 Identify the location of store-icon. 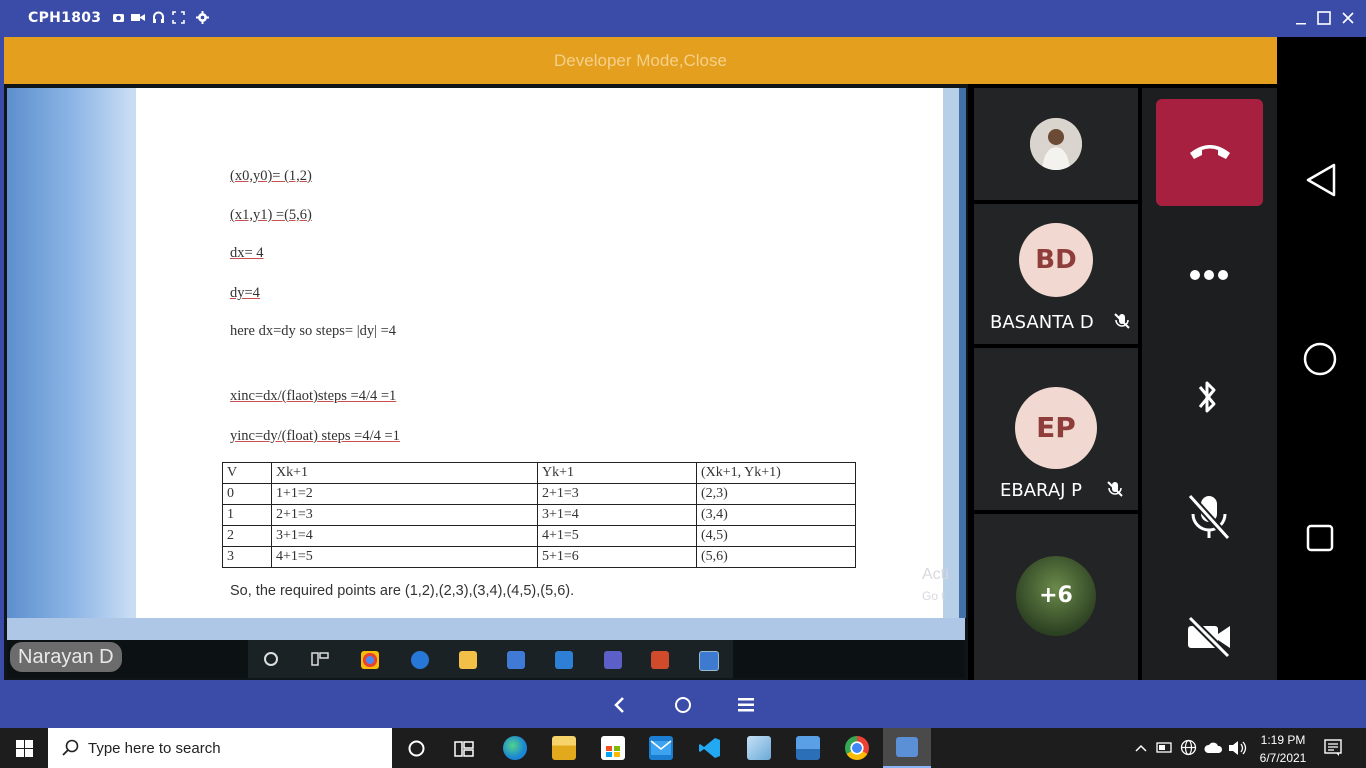
(613, 748).